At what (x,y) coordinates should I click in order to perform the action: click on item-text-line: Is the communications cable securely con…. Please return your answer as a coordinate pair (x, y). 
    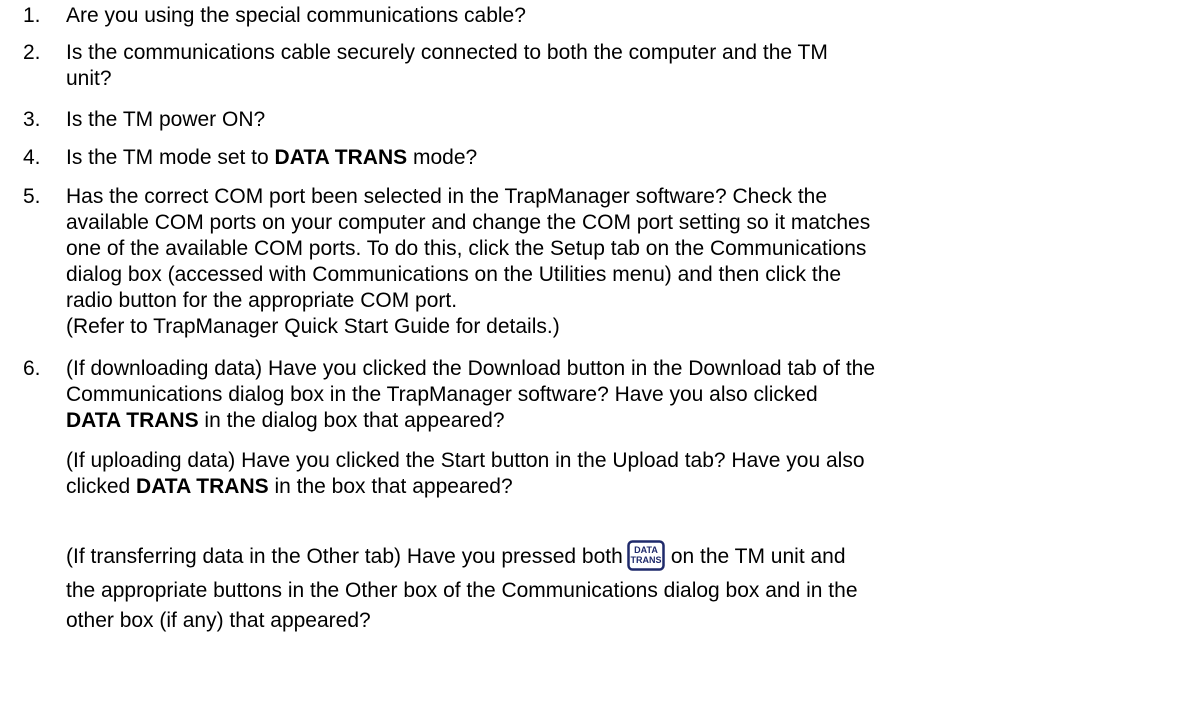
    Looking at the image, I should click on (447, 52).